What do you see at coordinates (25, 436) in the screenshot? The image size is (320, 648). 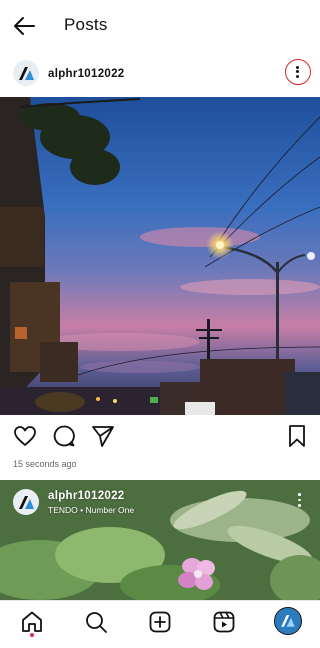 I see `heart-icon` at bounding box center [25, 436].